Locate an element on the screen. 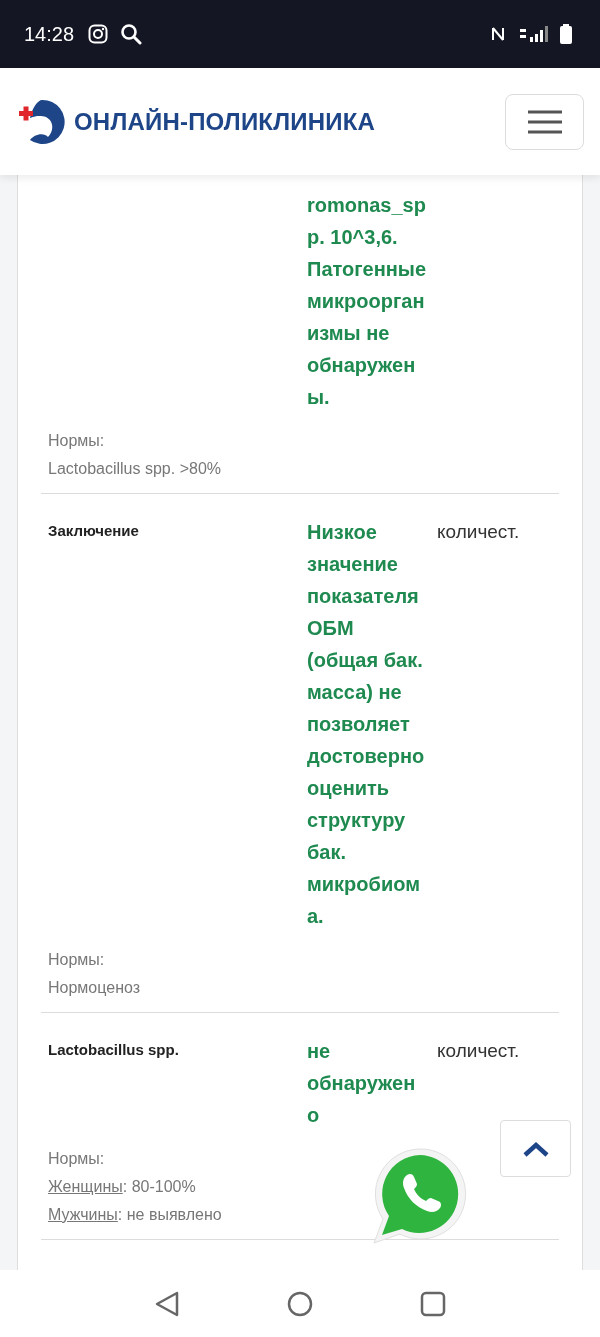 This screenshot has width=600, height=1337. test-name: Заключение is located at coordinates (94, 530).